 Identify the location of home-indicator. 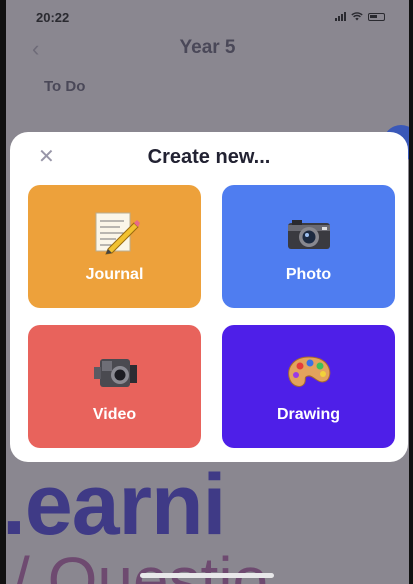
(207, 575).